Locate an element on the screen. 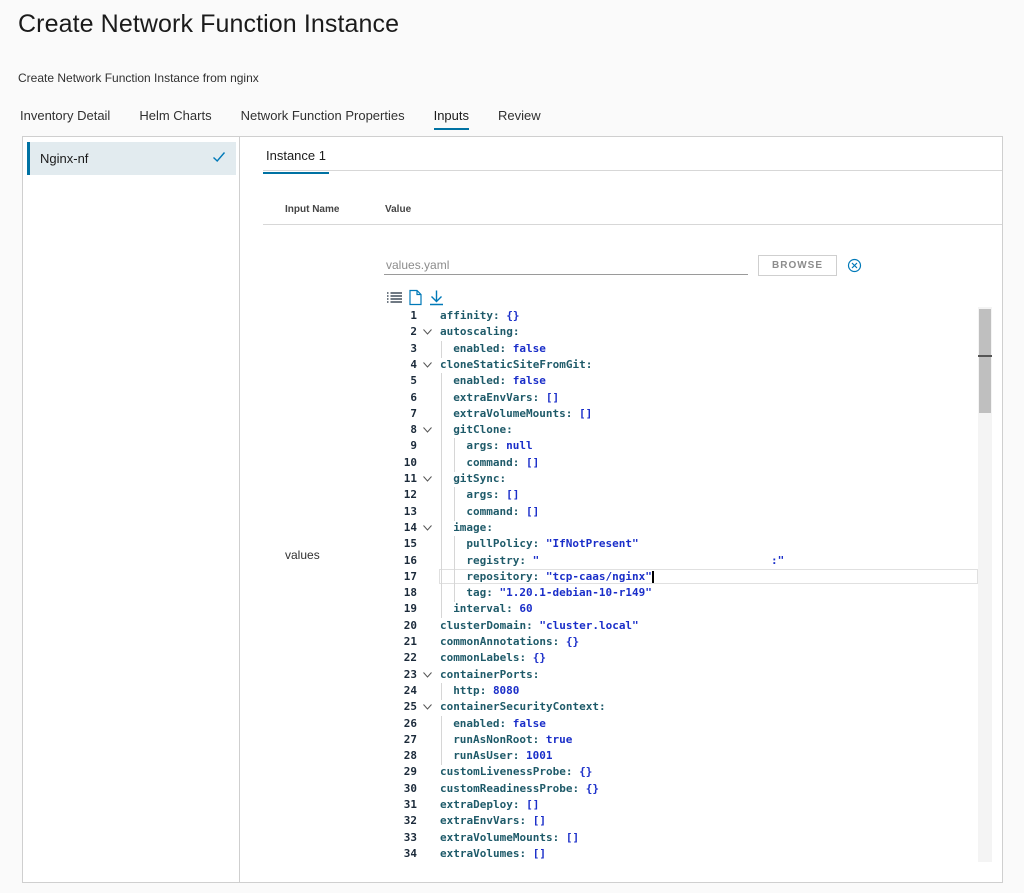 The width and height of the screenshot is (1024, 893). editor-toolbar is located at coordinates (415, 297).